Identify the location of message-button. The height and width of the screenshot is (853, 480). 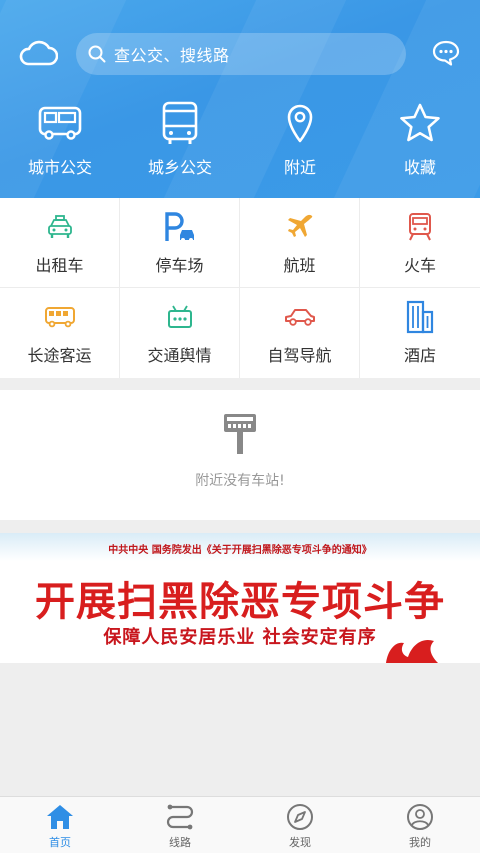
(446, 53).